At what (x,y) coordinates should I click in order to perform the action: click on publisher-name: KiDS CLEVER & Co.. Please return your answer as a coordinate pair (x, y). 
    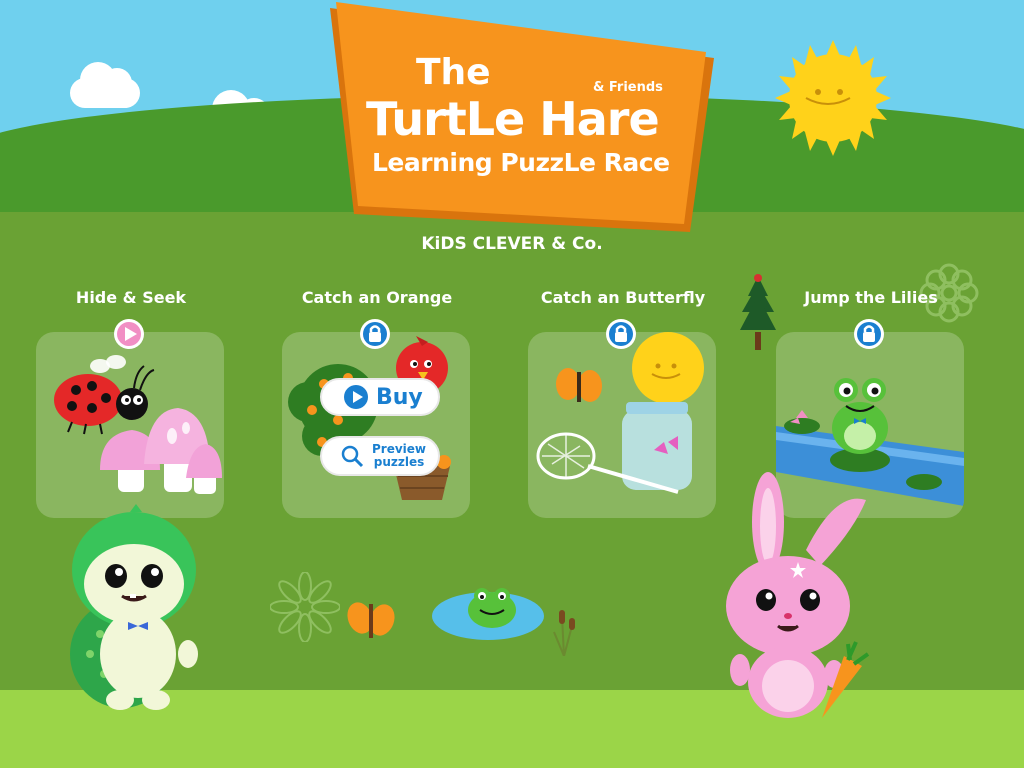
    Looking at the image, I should click on (512, 244).